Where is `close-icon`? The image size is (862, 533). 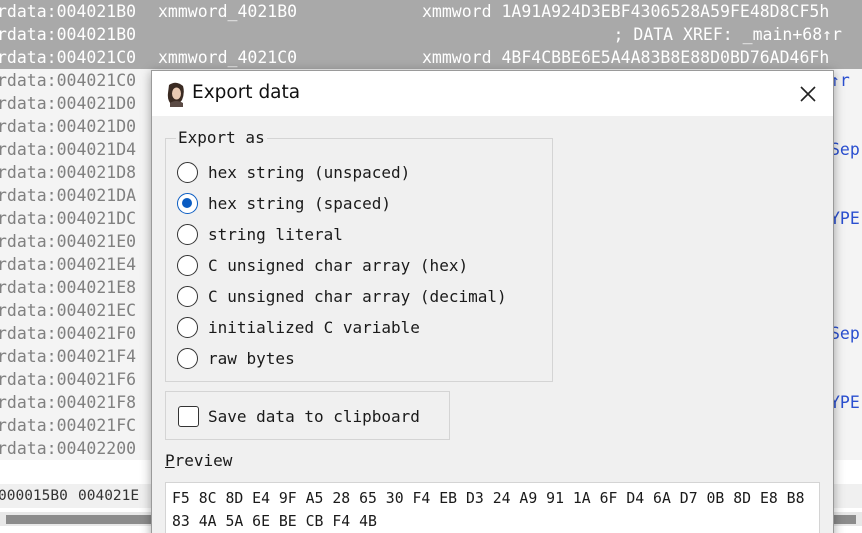 close-icon is located at coordinates (808, 94).